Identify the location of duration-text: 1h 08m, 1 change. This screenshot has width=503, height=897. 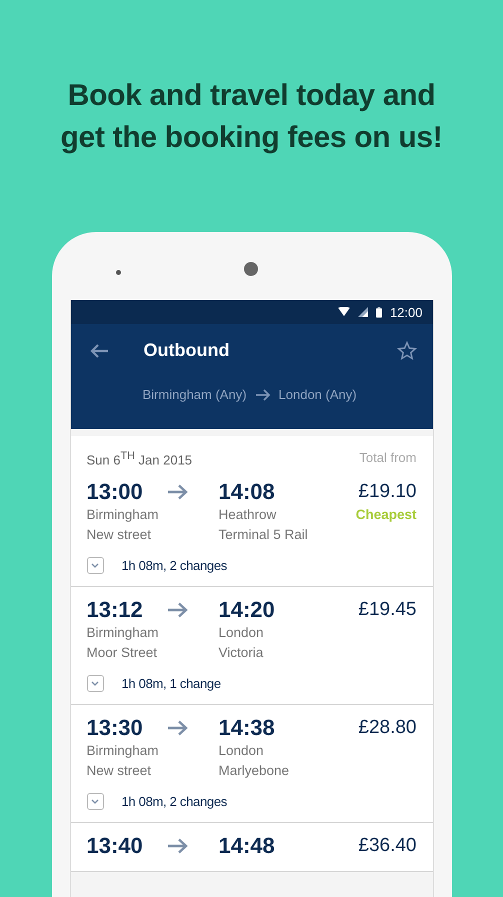
(171, 684).